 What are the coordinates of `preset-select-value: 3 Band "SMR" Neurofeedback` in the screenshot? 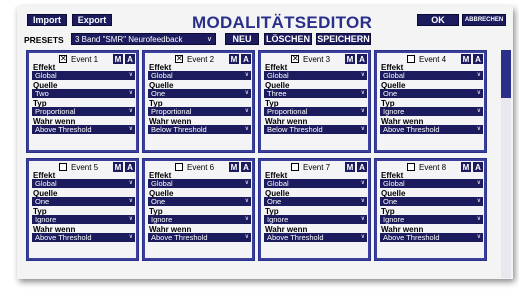 It's located at (129, 39).